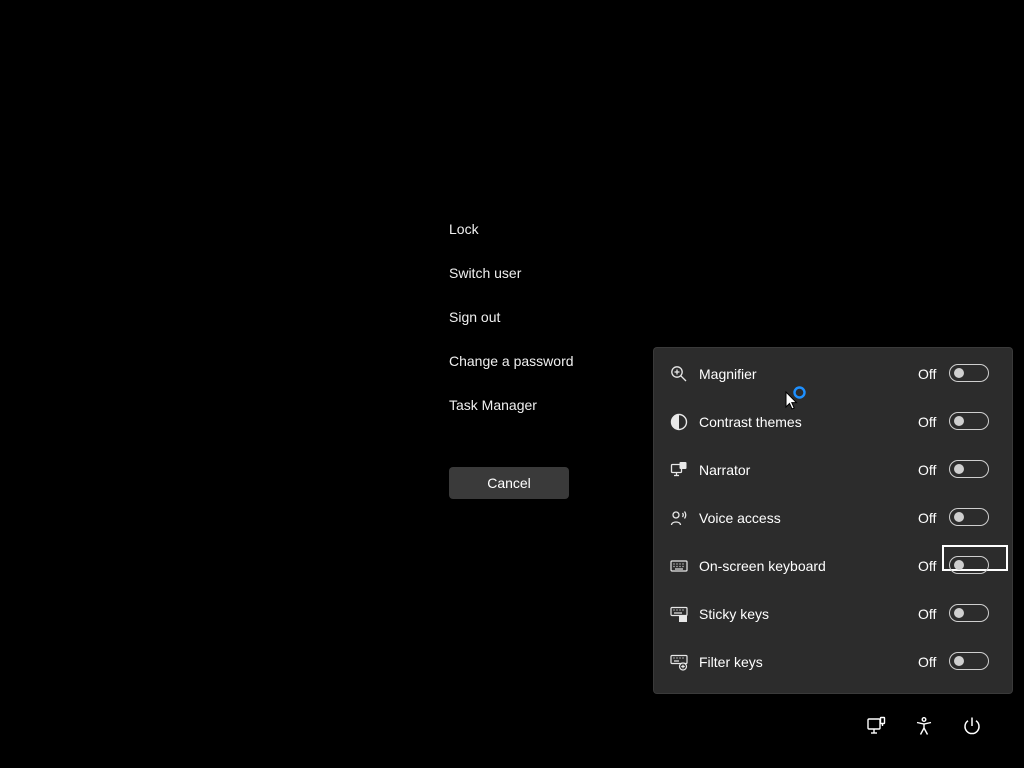 Image resolution: width=1024 pixels, height=768 pixels. What do you see at coordinates (731, 662) in the screenshot?
I see `filter-keys-label: Filter keys` at bounding box center [731, 662].